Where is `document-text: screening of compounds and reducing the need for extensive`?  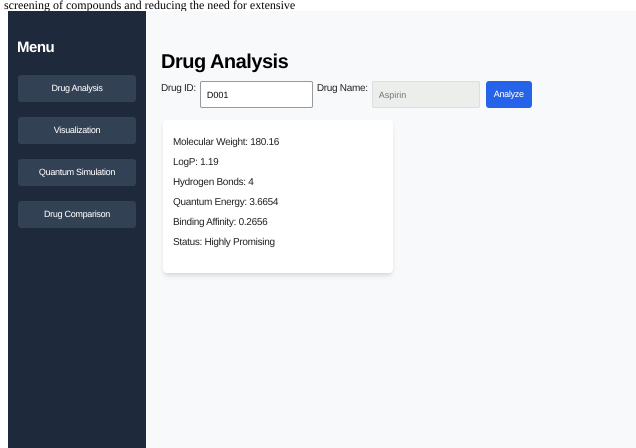
document-text: screening of compounds and reducing the need for extensive is located at coordinates (150, 5).